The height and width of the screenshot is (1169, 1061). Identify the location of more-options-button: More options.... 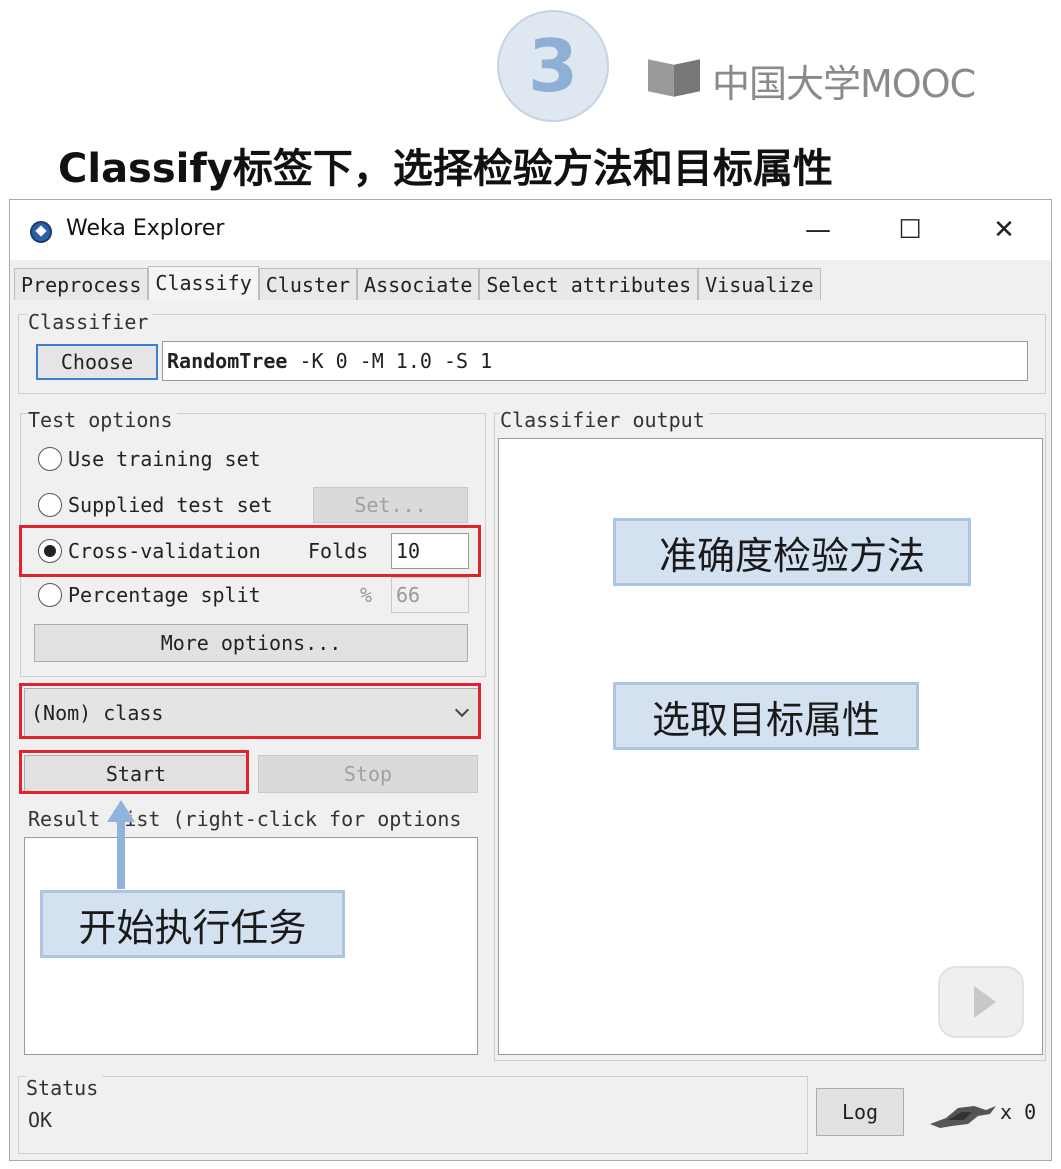
(251, 643).